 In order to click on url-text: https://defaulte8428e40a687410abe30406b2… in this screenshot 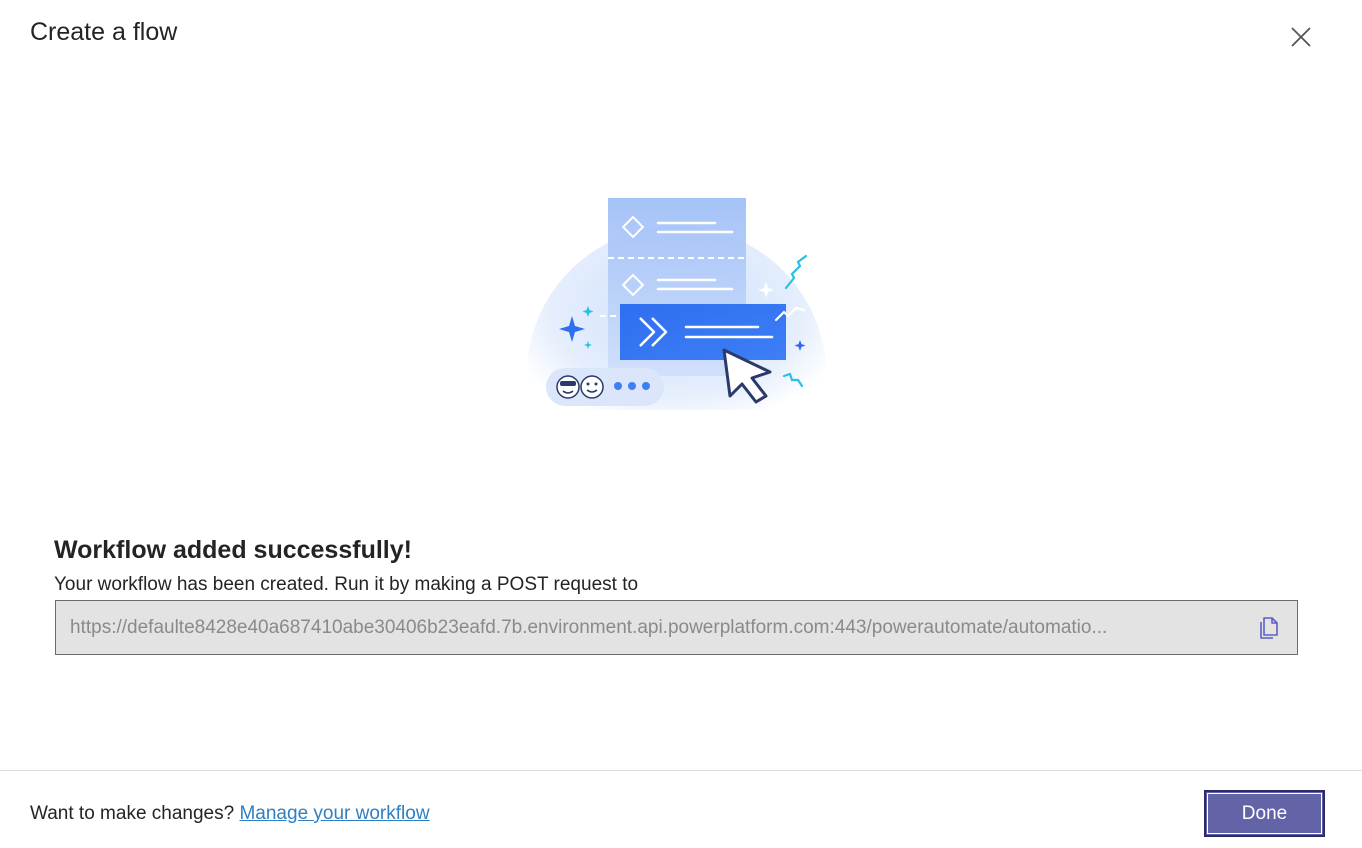, I will do `click(650, 628)`.